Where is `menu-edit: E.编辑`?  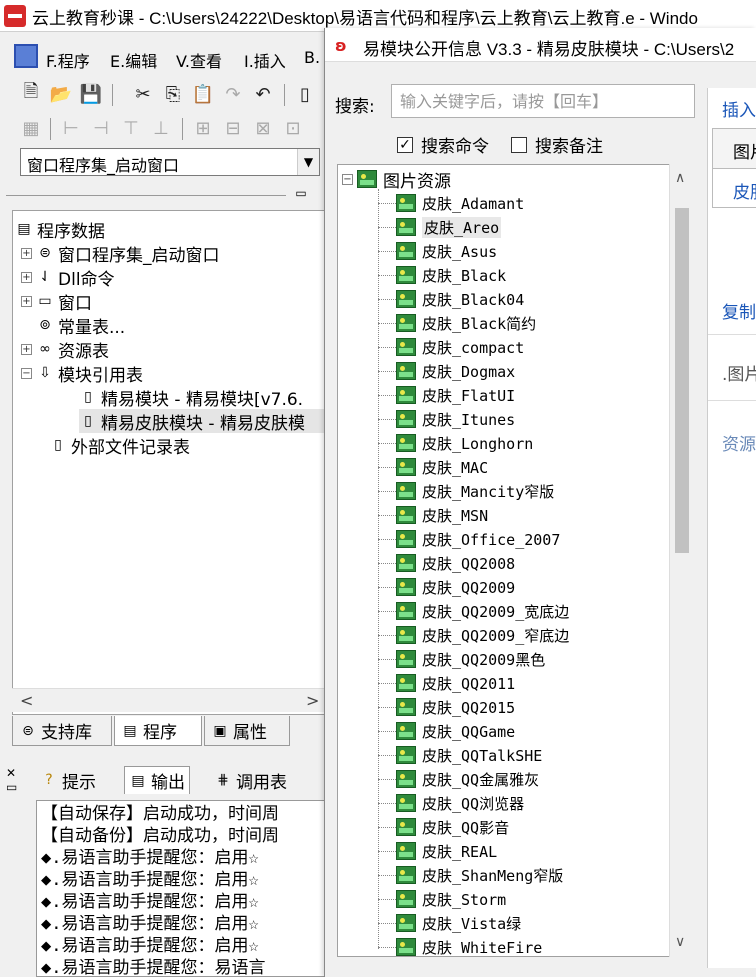
menu-edit: E.编辑 is located at coordinates (133, 60).